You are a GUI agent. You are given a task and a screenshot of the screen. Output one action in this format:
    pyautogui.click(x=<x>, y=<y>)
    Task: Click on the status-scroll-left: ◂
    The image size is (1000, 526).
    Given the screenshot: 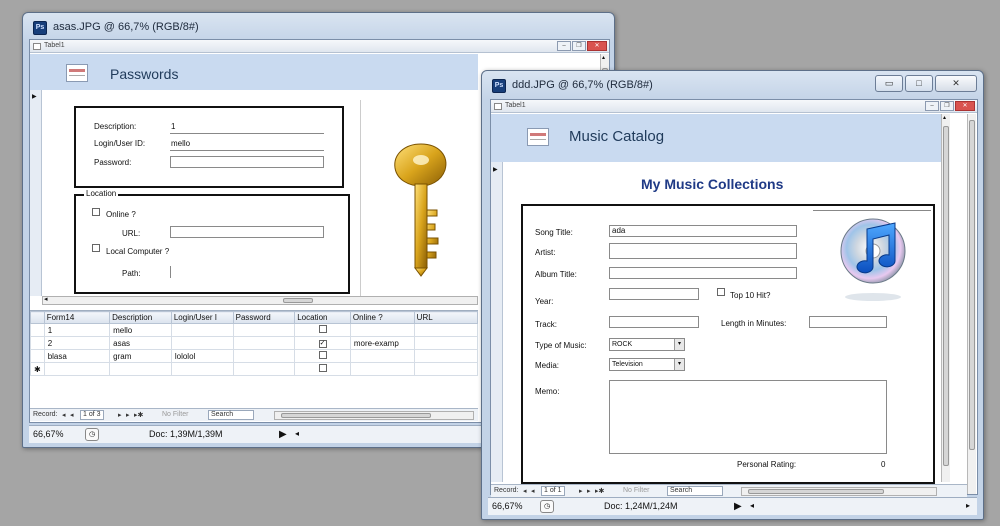 What is the action you would take?
    pyautogui.click(x=752, y=505)
    